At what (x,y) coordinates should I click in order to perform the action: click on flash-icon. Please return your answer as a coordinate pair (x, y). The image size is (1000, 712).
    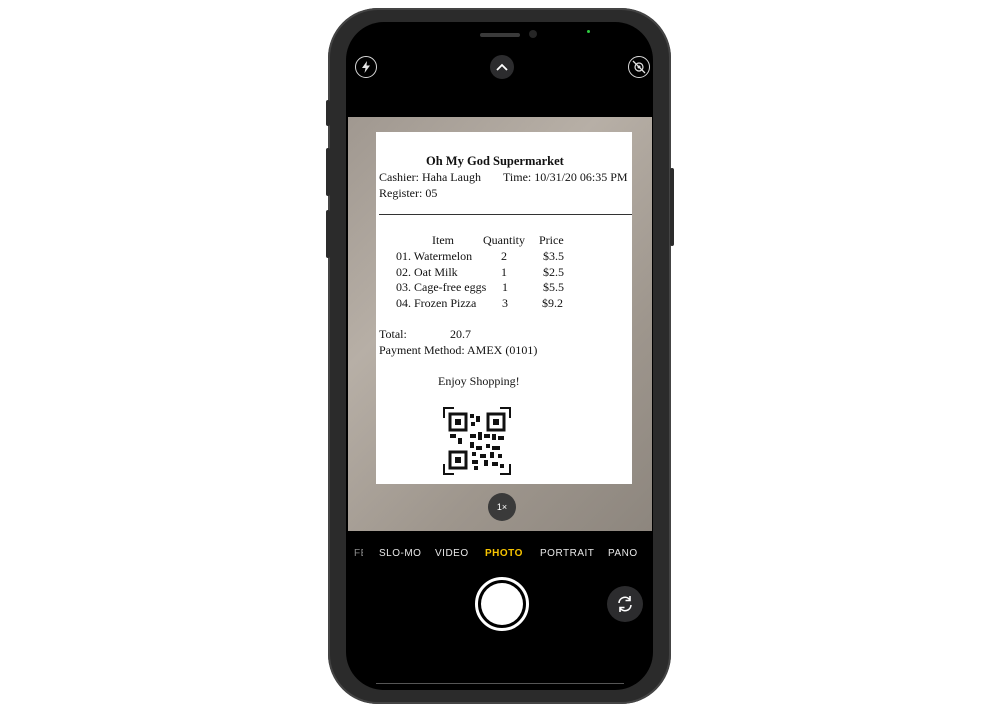
    Looking at the image, I should click on (366, 67).